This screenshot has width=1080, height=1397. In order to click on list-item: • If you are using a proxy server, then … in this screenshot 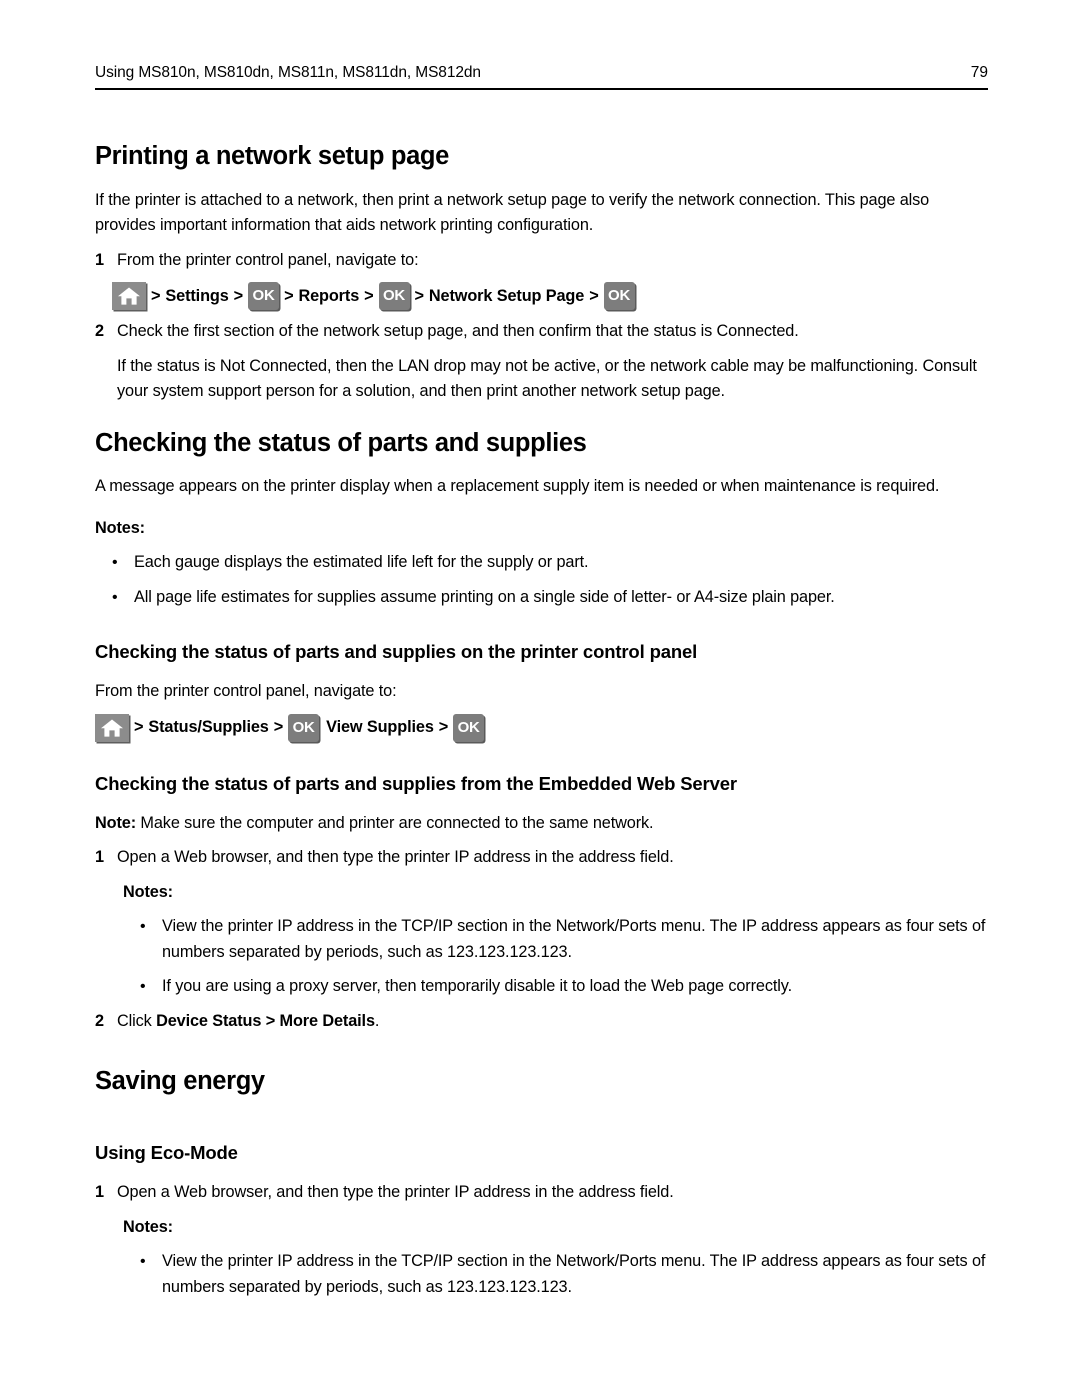, I will do `click(565, 987)`.